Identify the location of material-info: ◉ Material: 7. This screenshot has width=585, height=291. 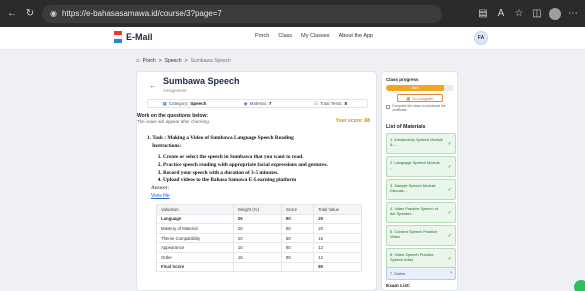
(257, 103).